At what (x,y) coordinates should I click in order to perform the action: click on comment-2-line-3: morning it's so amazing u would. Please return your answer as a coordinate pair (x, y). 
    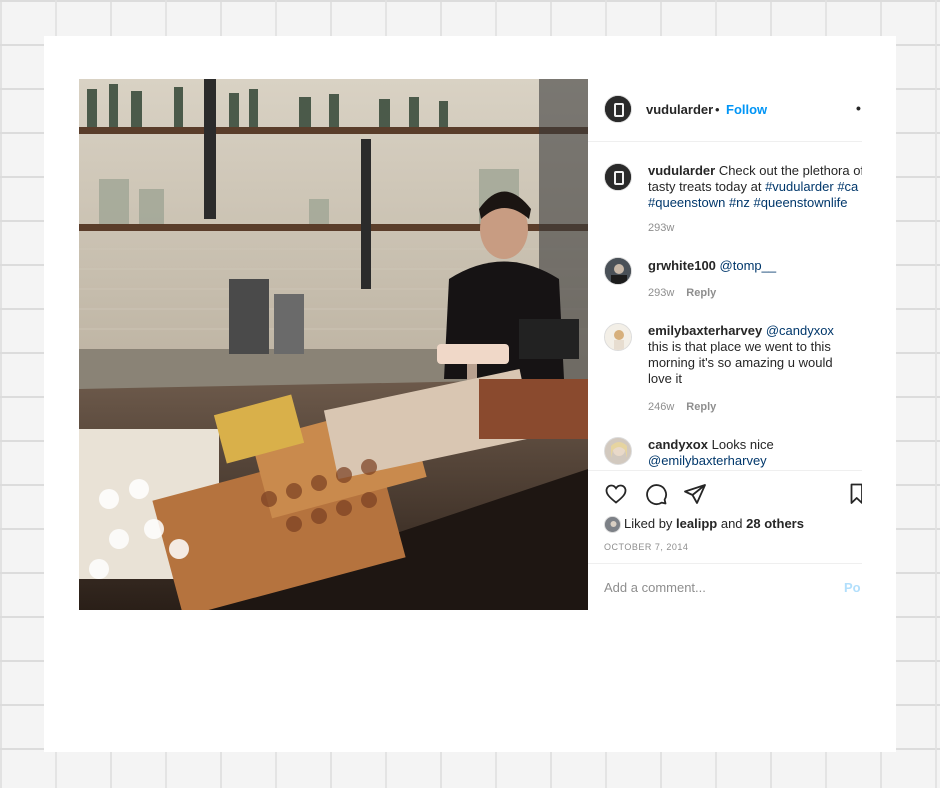
    Looking at the image, I should click on (740, 362).